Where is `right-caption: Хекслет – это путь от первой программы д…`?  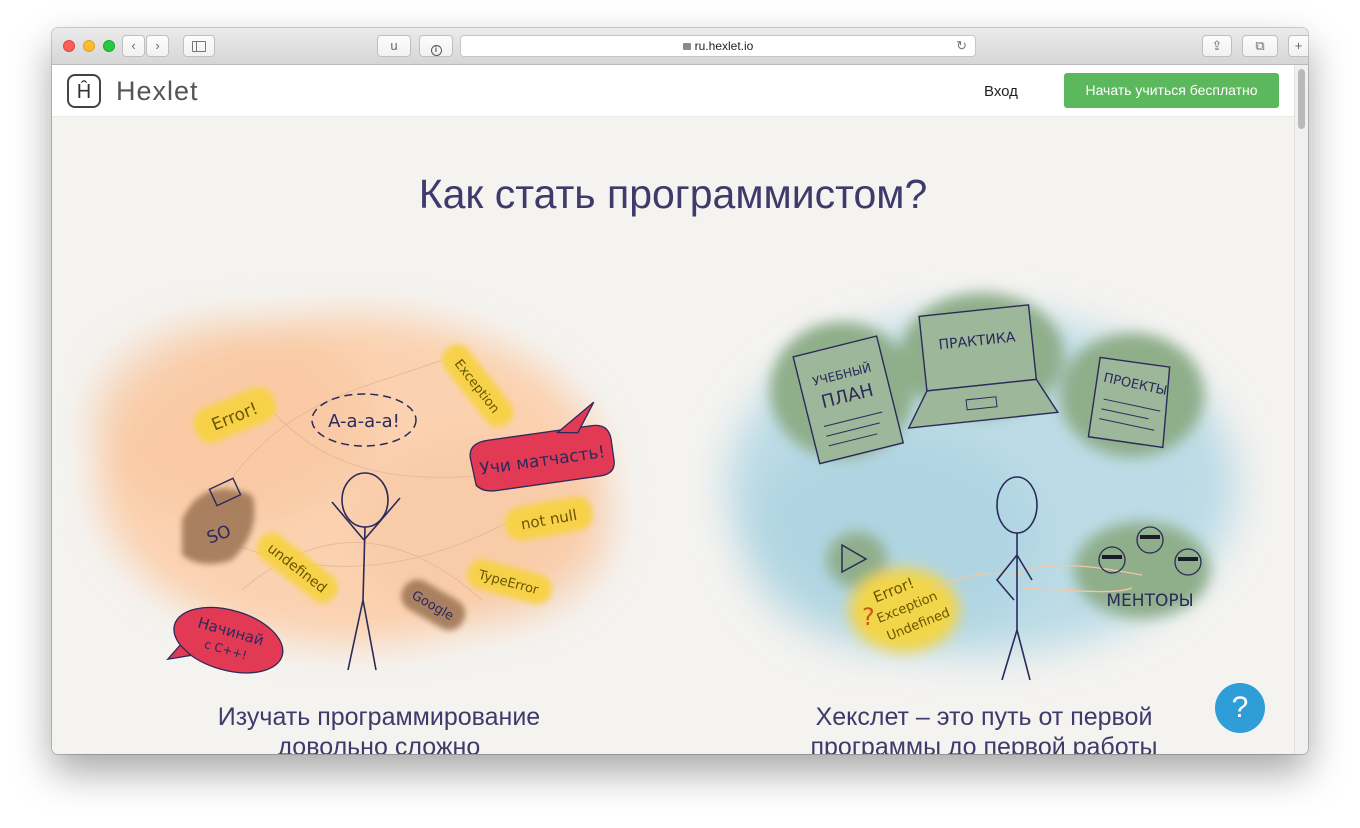 right-caption: Хекслет – это путь от первой программы д… is located at coordinates (984, 728).